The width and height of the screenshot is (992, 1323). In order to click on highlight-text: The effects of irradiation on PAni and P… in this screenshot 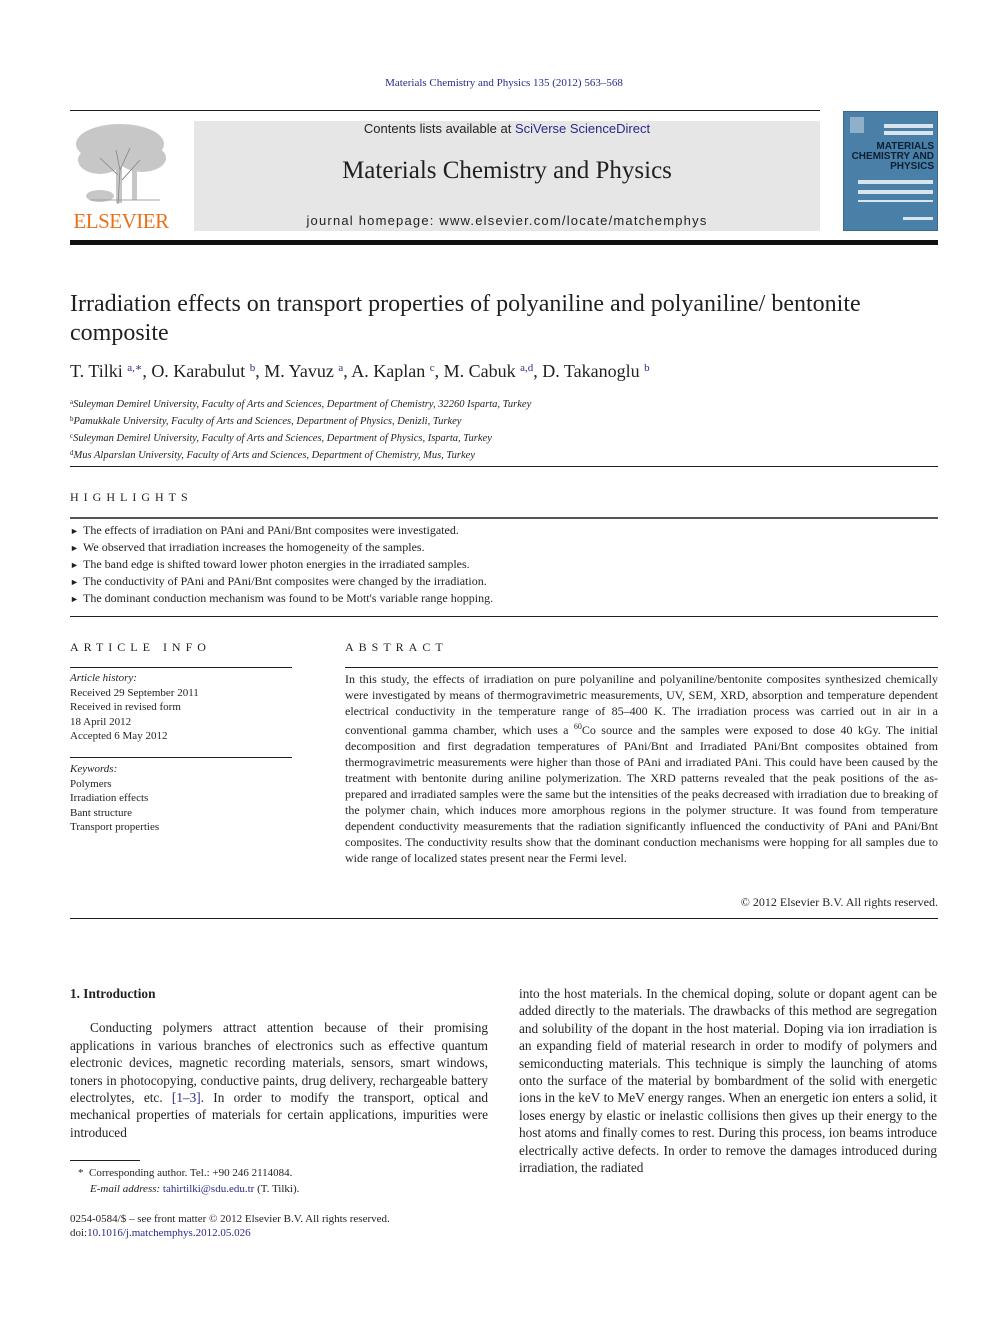, I will do `click(271, 530)`.